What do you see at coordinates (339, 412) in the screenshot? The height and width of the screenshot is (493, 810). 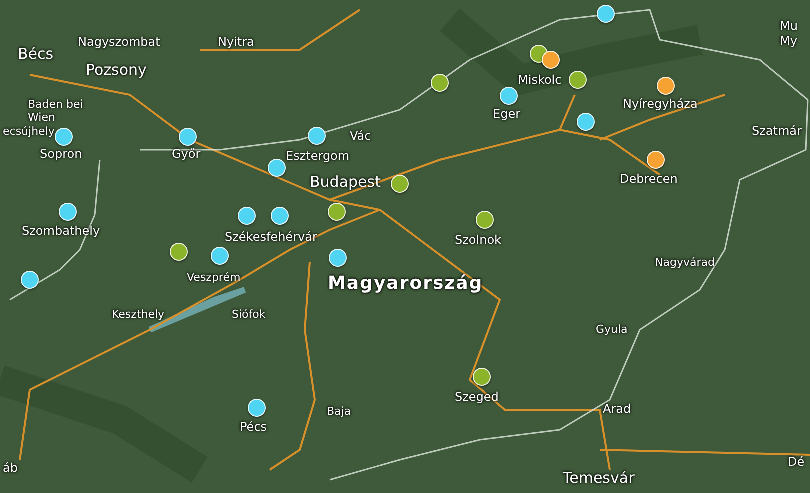 I see `place-name: Baja` at bounding box center [339, 412].